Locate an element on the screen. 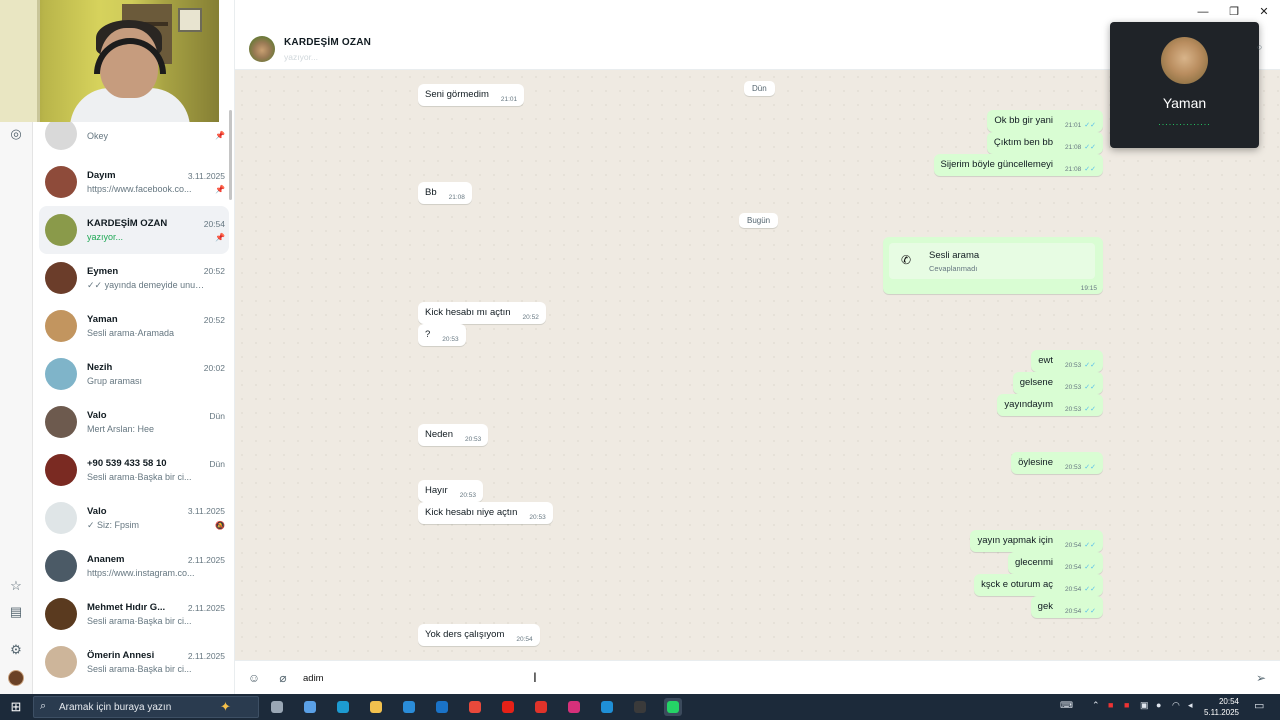 The image size is (1280, 720). chat-list-scrollbar is located at coordinates (230, 155).